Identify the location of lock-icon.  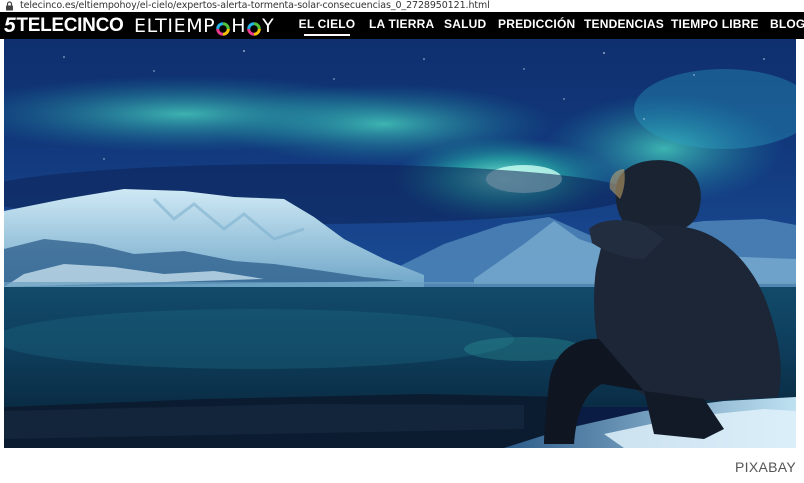
(9, 6).